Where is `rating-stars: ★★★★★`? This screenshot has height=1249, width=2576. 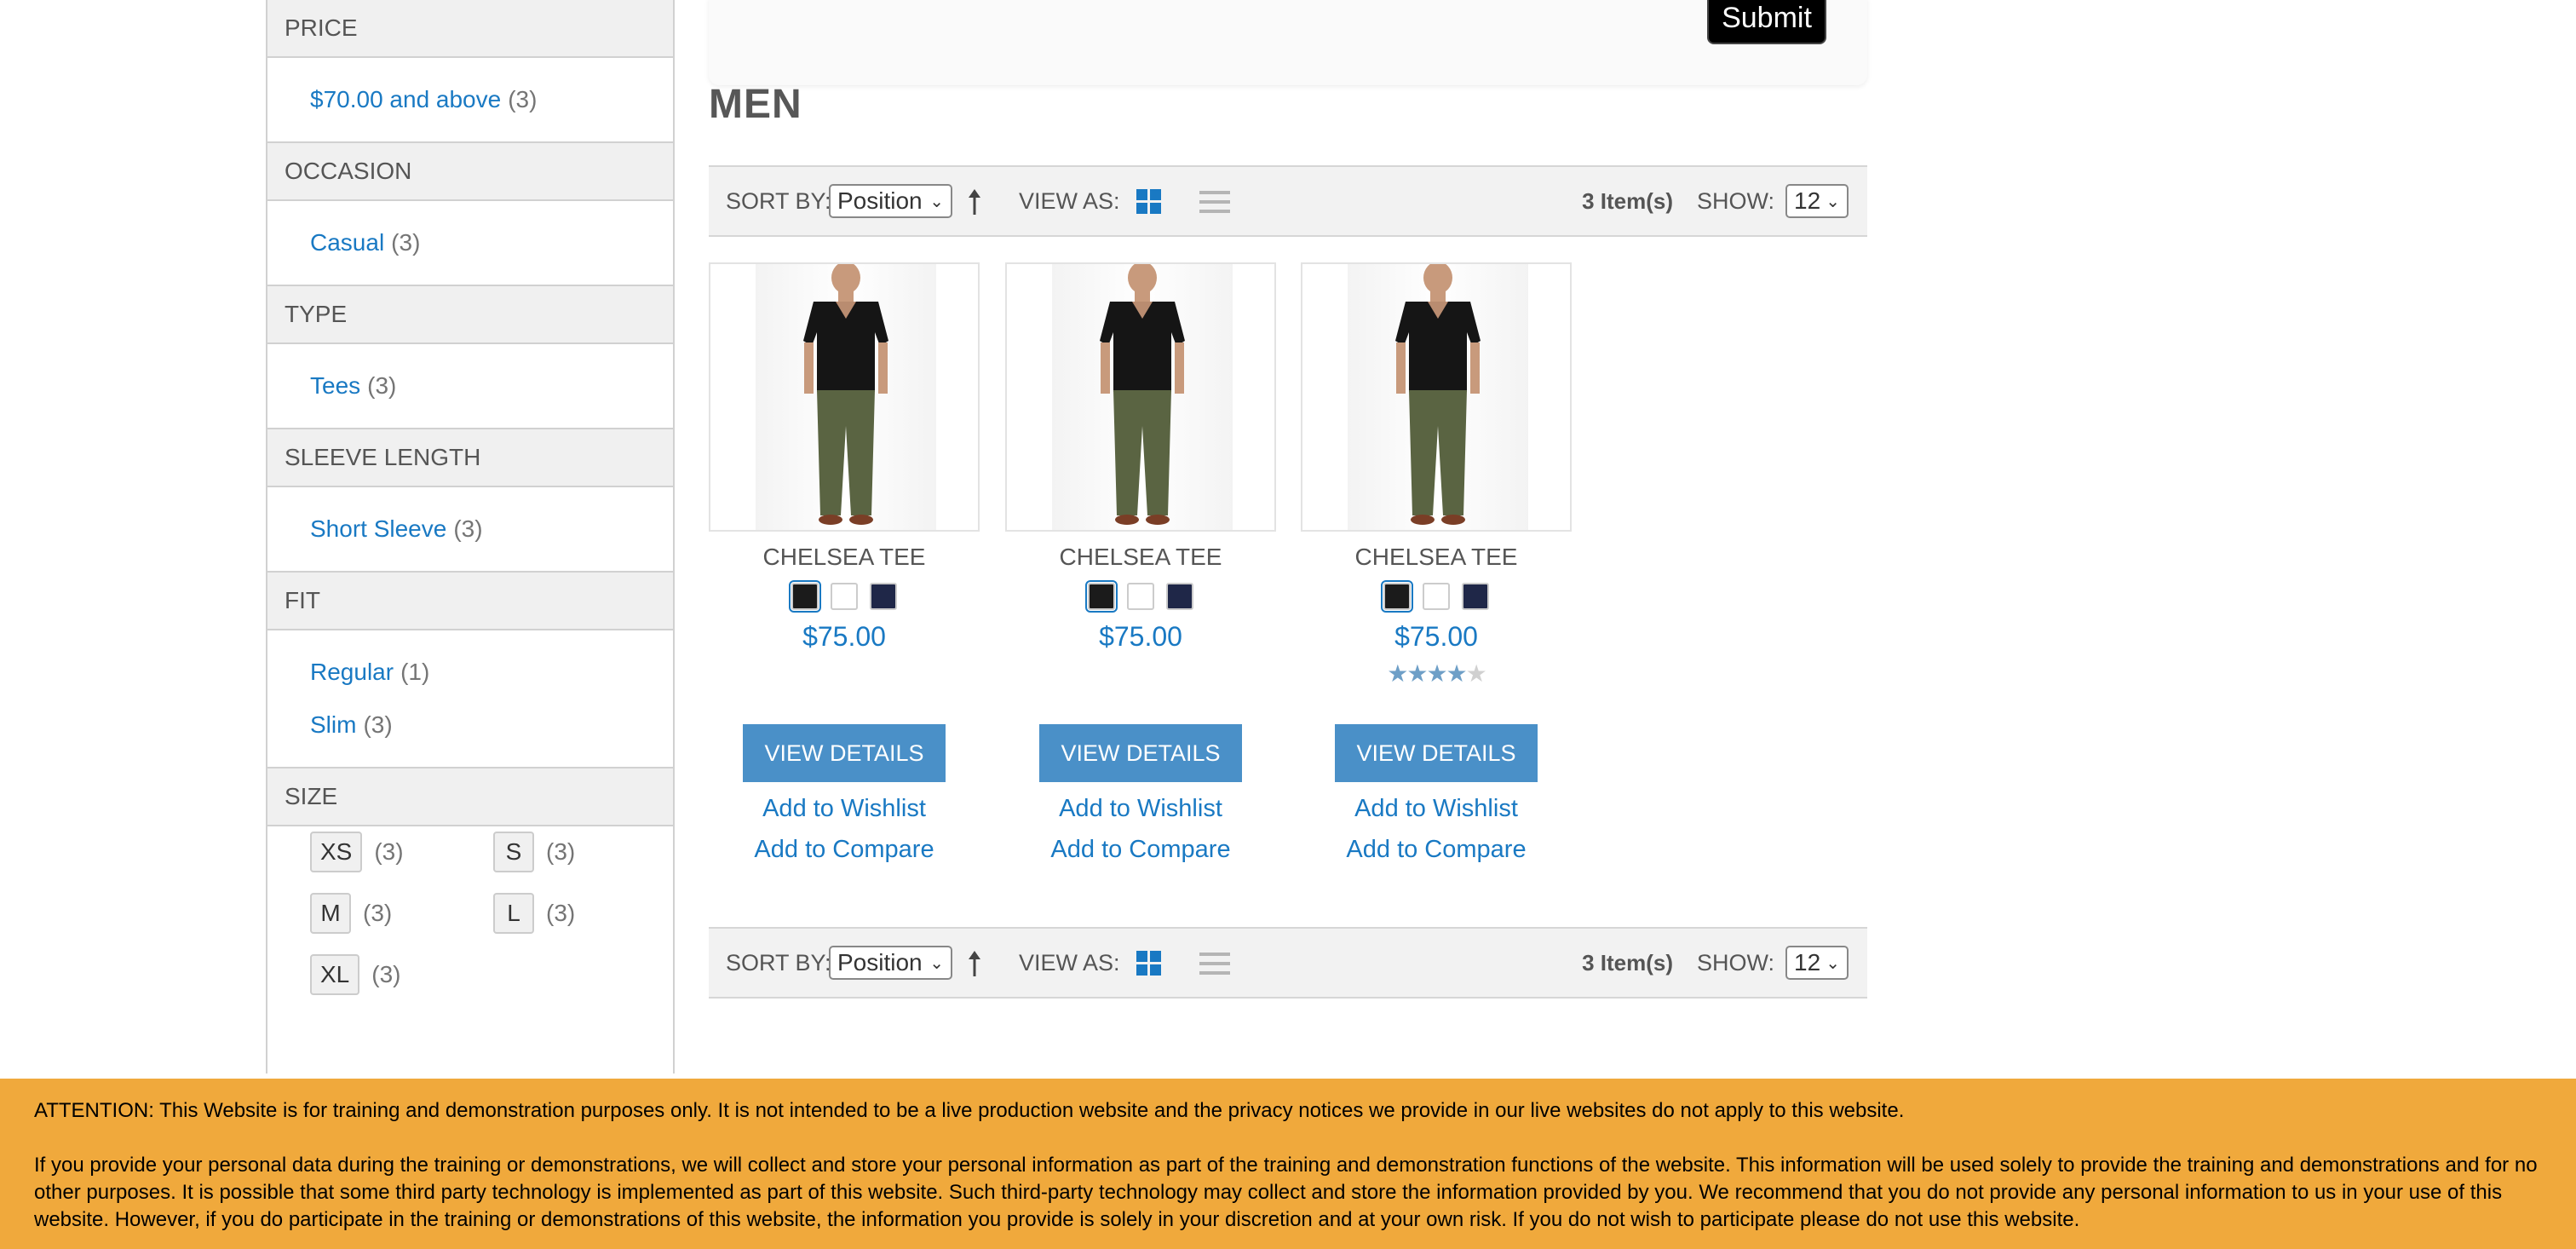 rating-stars: ★★★★★ is located at coordinates (1437, 676).